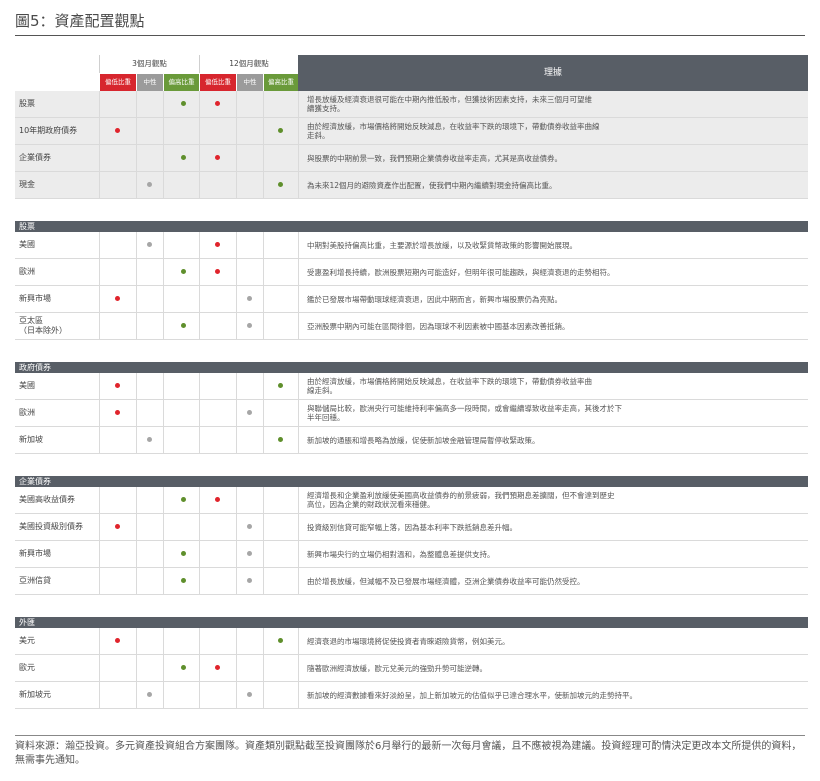 The height and width of the screenshot is (781, 820). Describe the element at coordinates (27, 103) in the screenshot. I see `row-label: 股票` at that location.